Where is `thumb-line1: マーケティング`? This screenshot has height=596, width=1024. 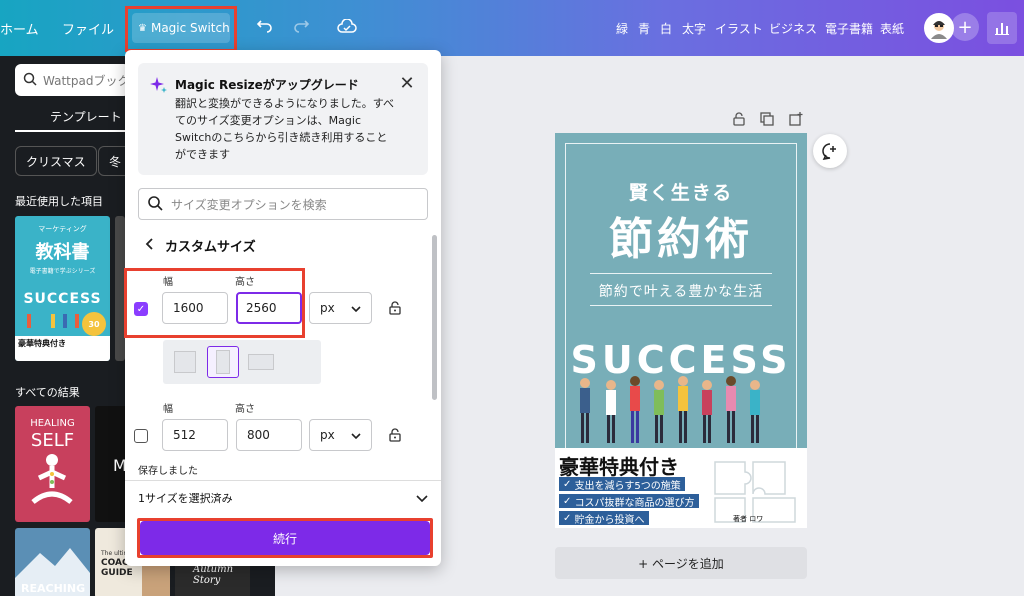 thumb-line1: マーケティング is located at coordinates (62, 229).